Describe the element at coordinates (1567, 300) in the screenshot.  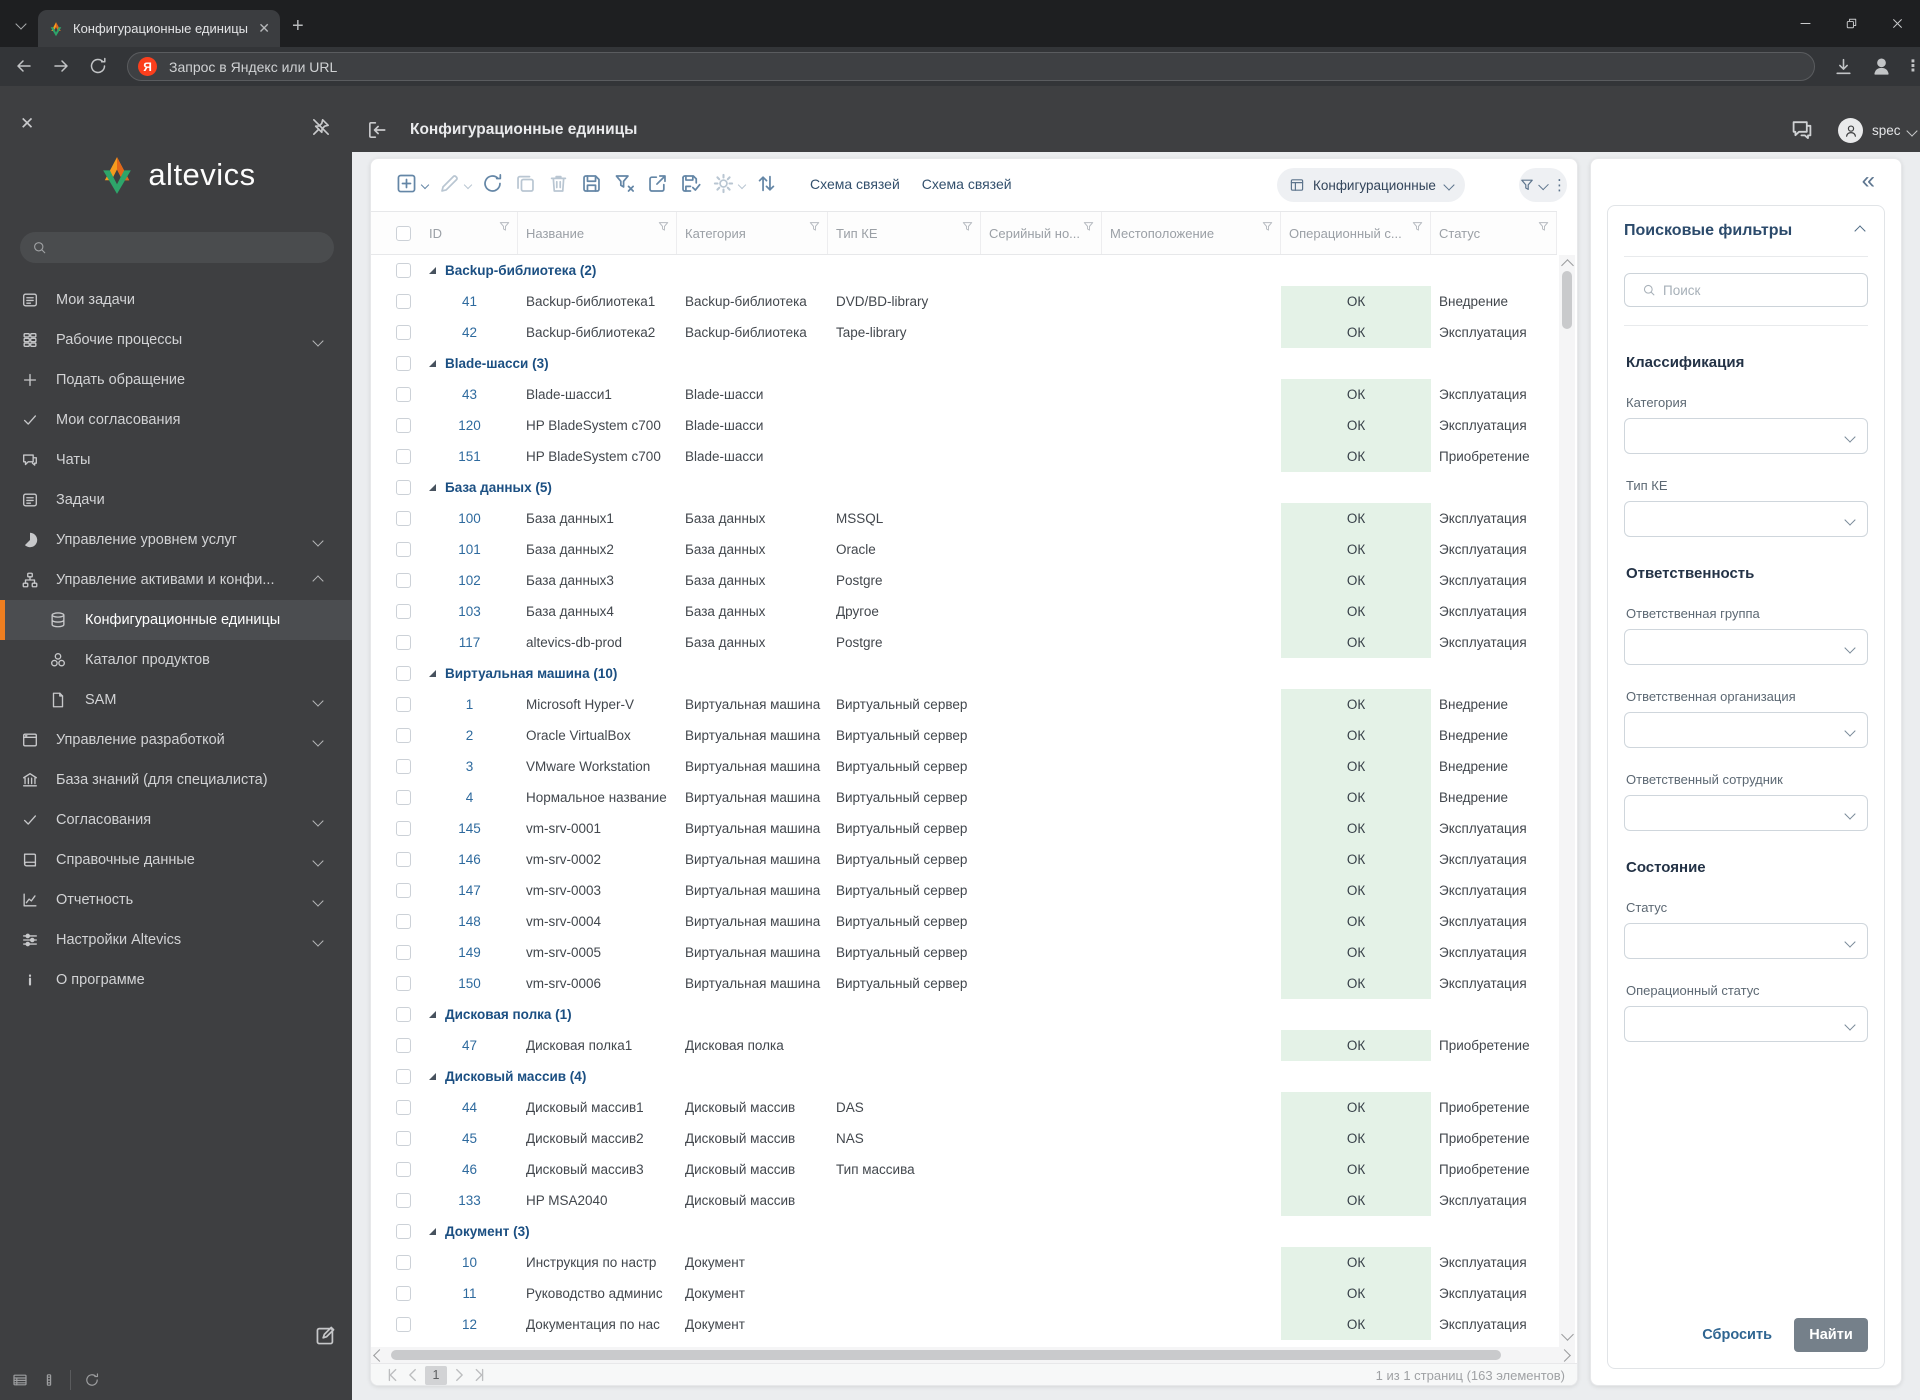
I see `vertical-scroll-thumb` at that location.